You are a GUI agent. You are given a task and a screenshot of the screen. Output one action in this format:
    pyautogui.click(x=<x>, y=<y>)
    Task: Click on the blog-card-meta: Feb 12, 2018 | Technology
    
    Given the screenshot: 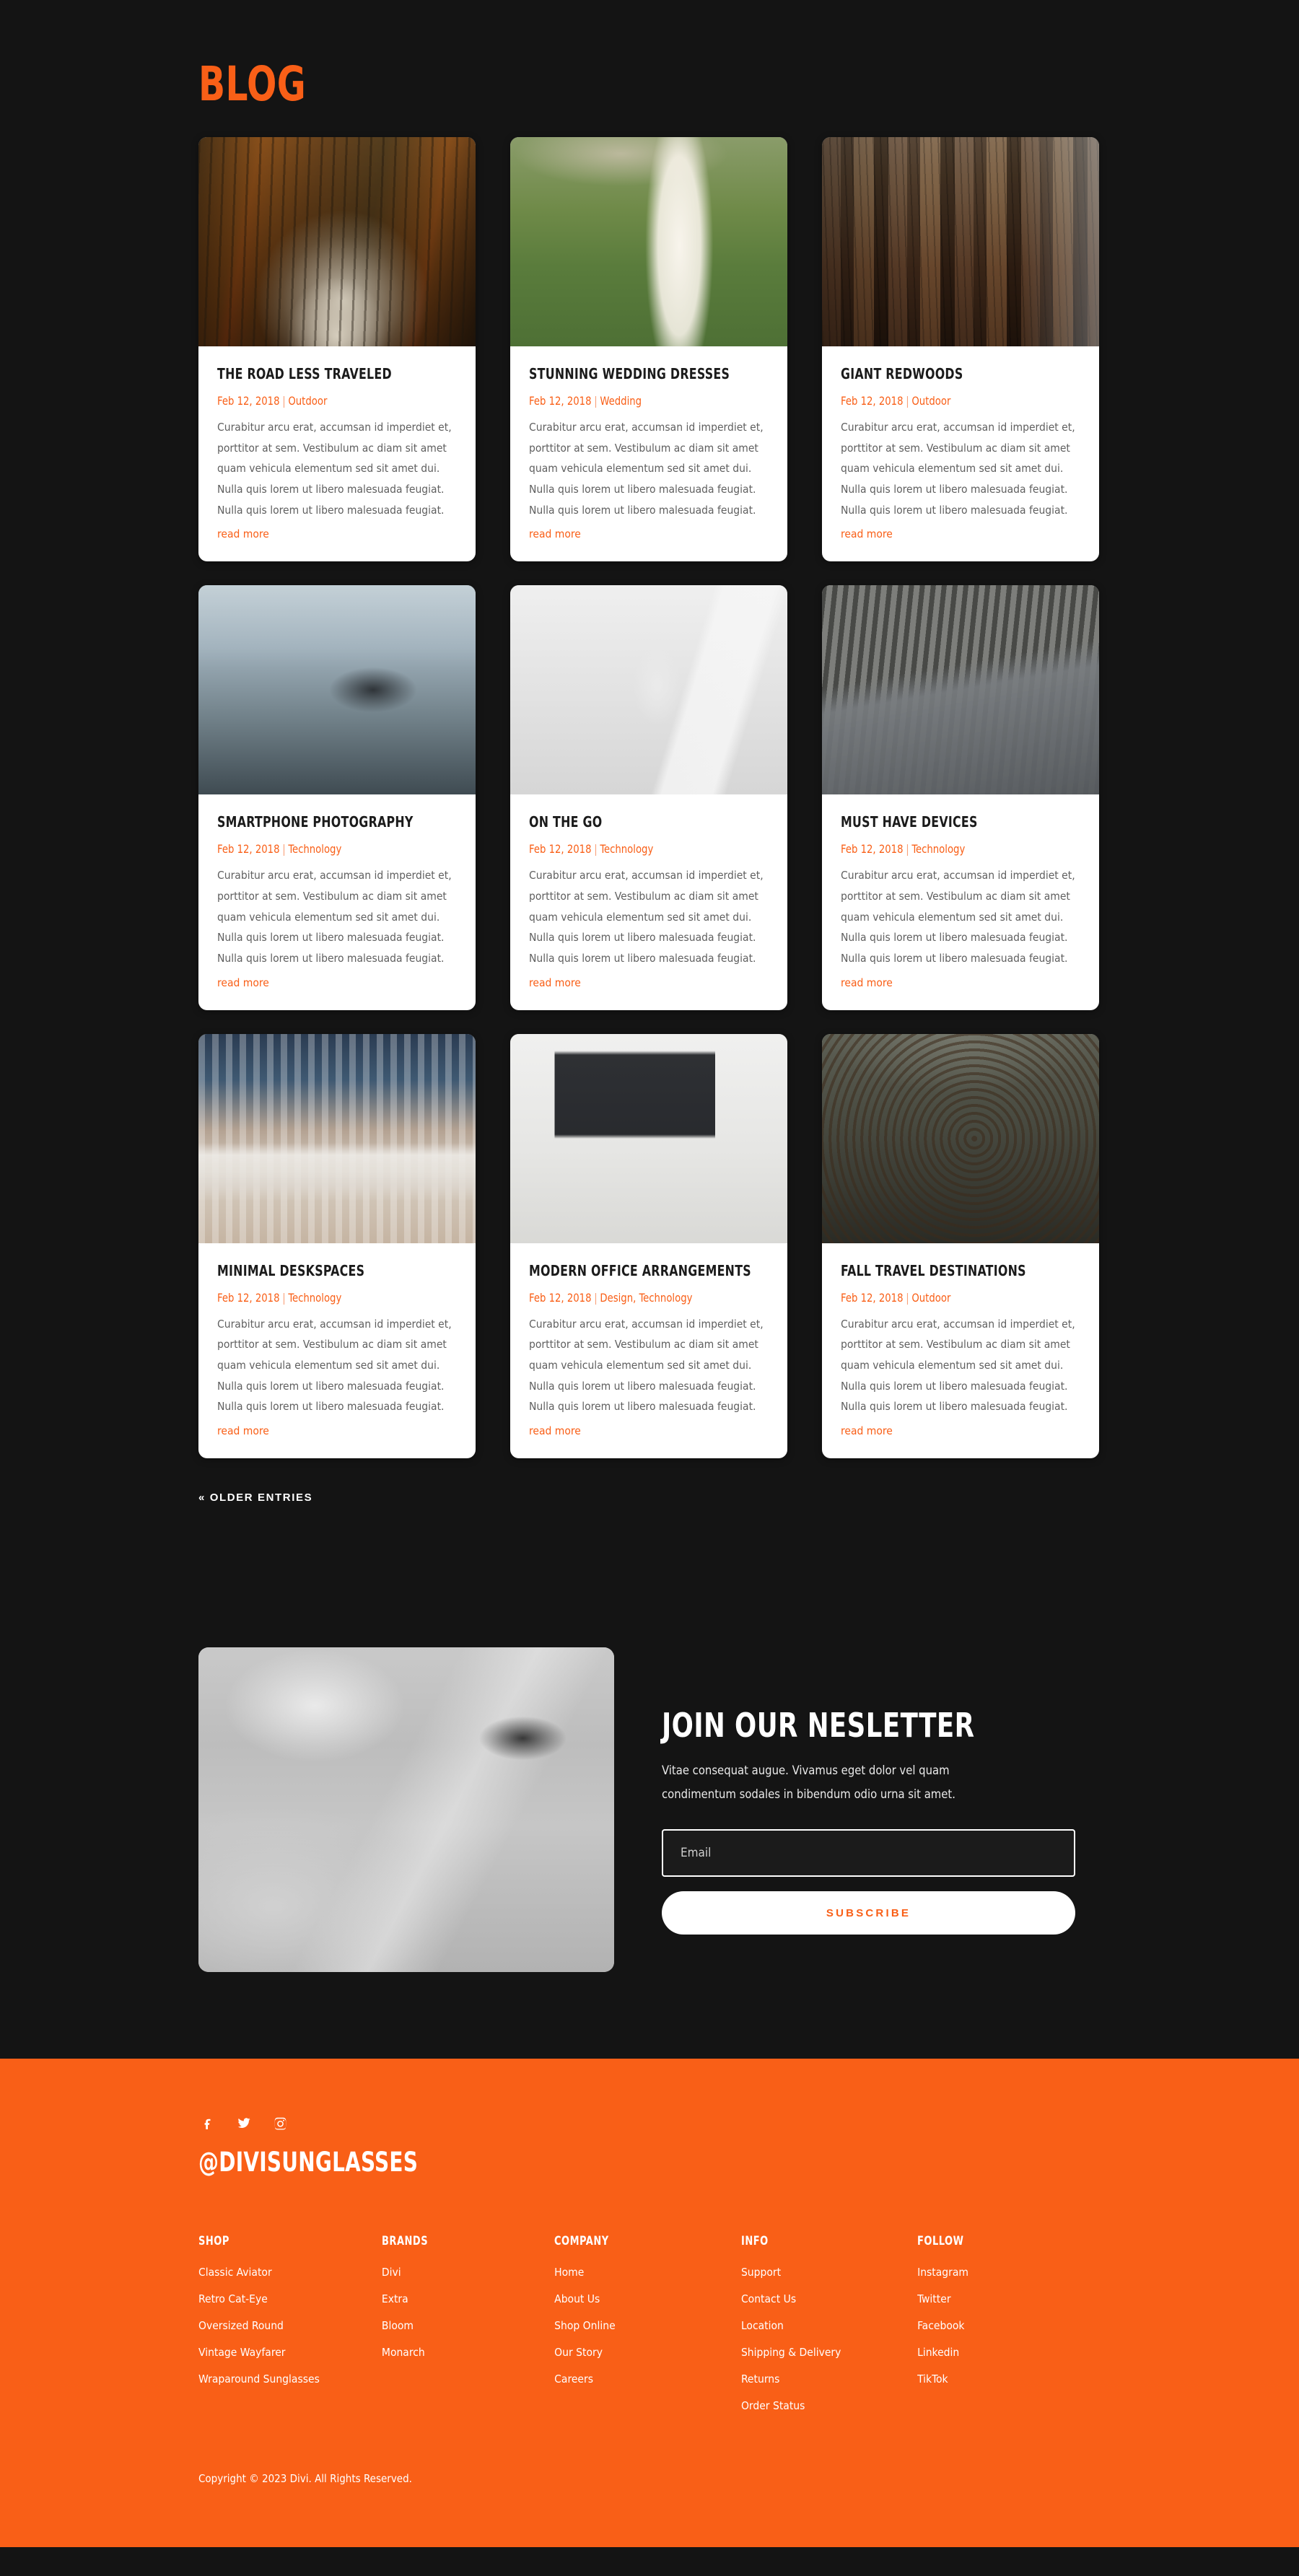 What is the action you would take?
    pyautogui.click(x=327, y=849)
    